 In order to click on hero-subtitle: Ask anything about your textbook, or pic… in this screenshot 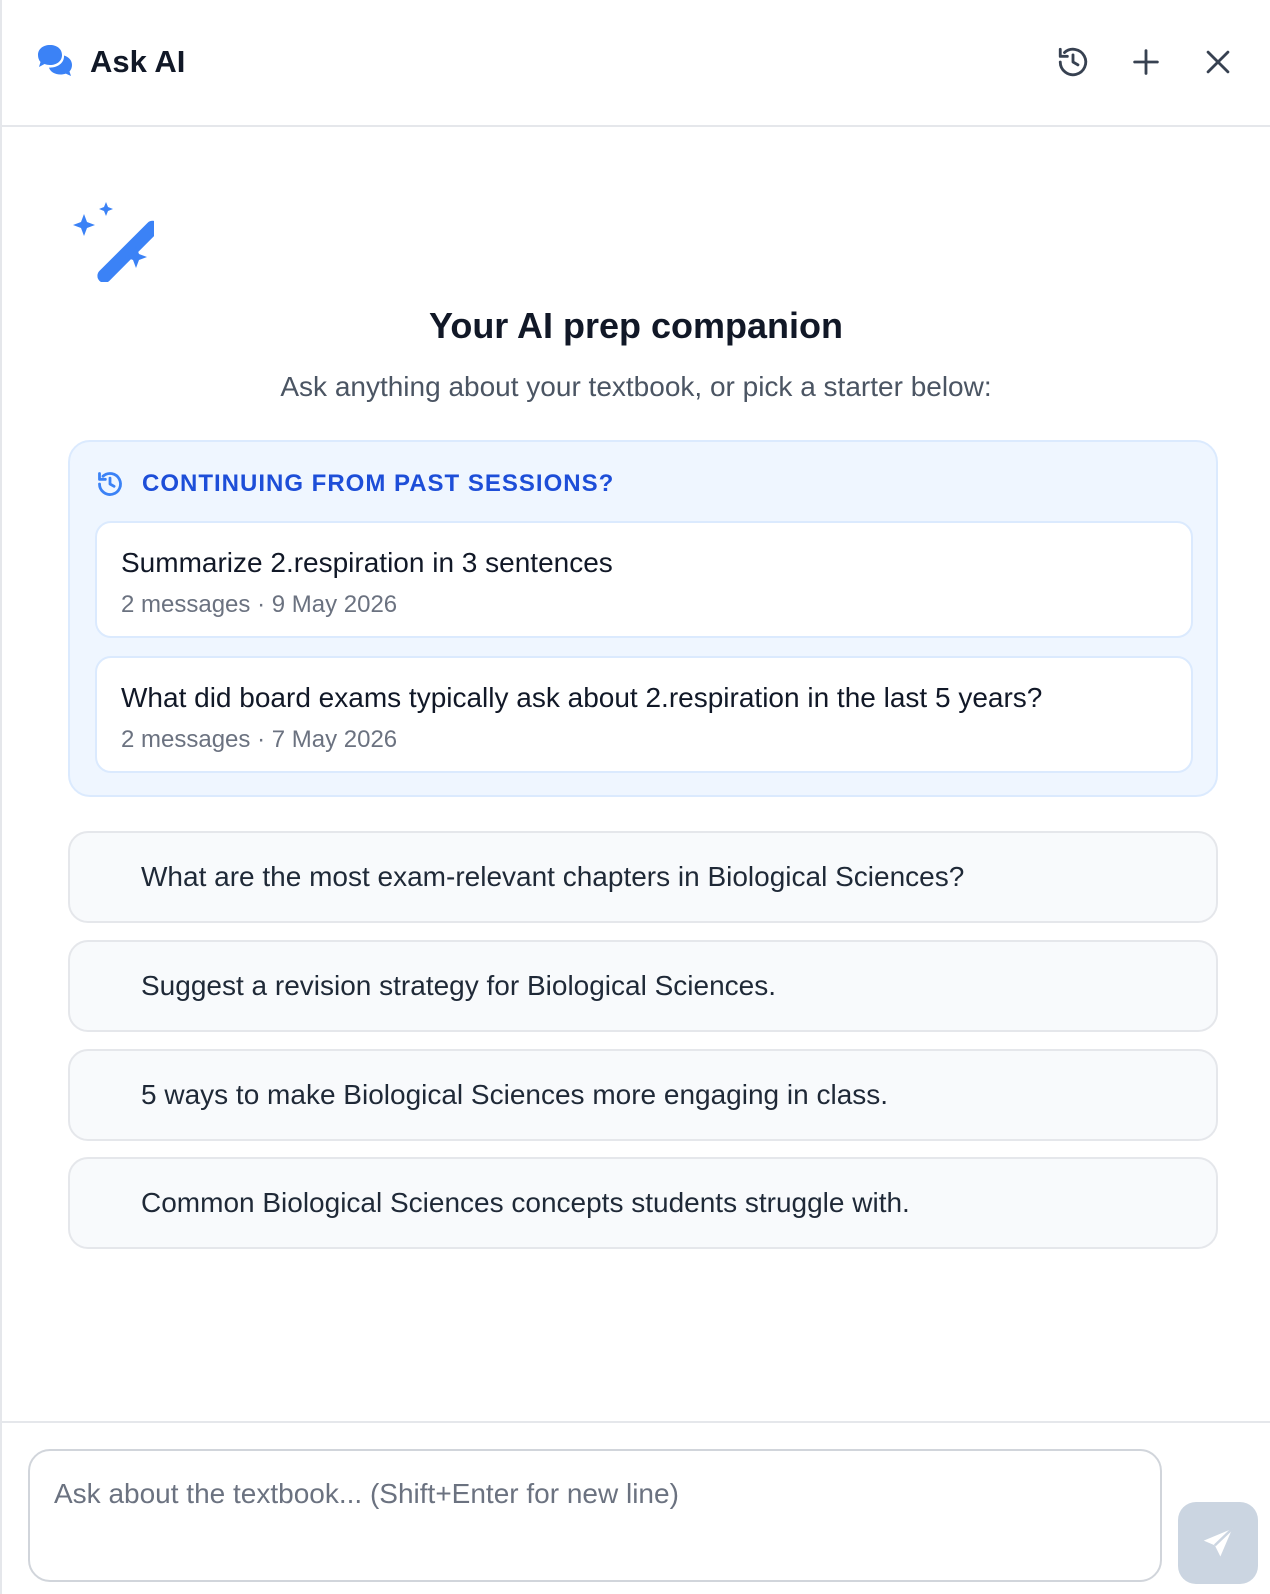, I will do `click(636, 386)`.